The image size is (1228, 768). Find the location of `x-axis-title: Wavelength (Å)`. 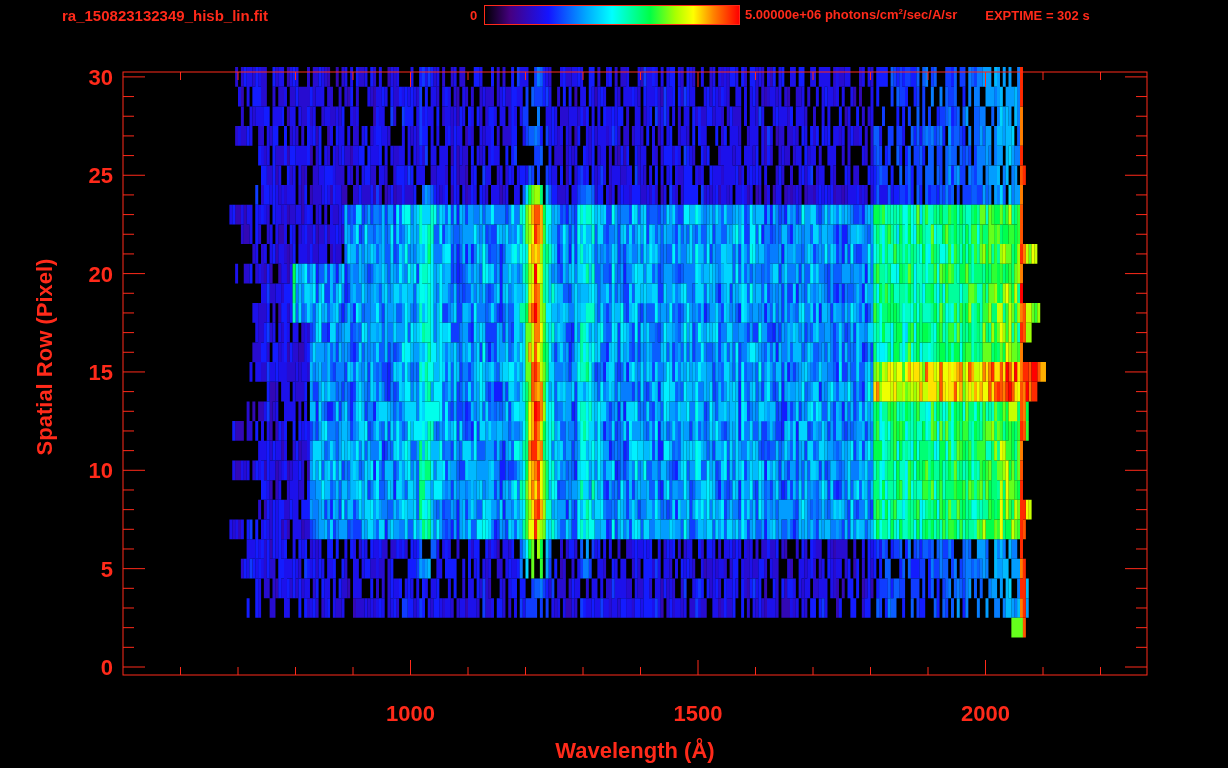

x-axis-title: Wavelength (Å) is located at coordinates (635, 750).